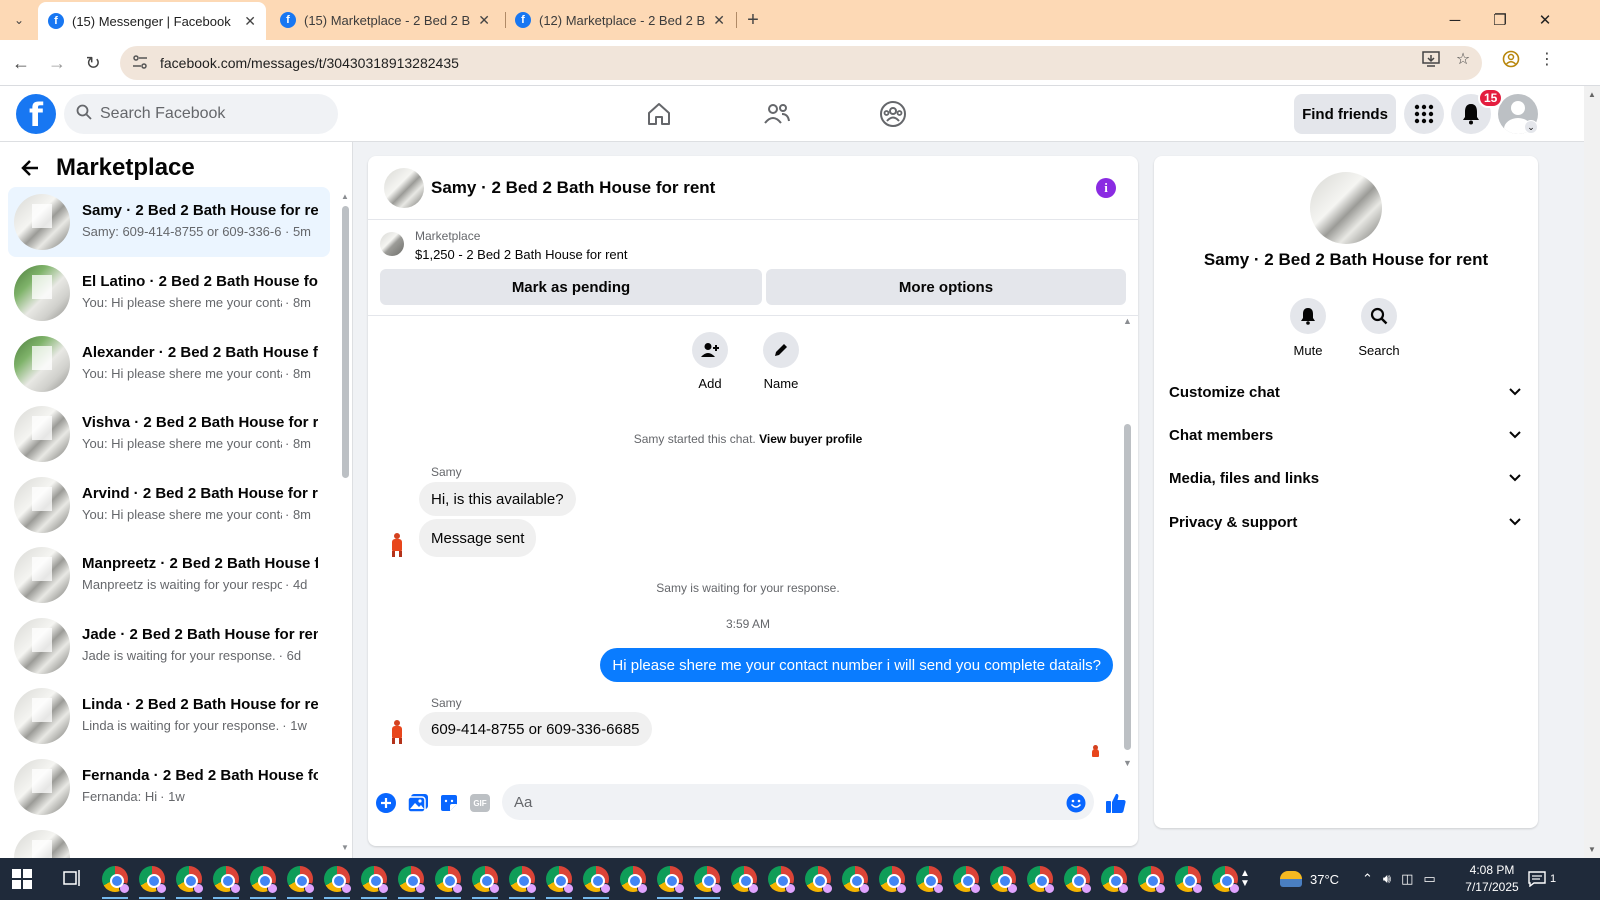  I want to click on conversation-title: Samy · 2 Bed 2 Bath House for rent, so click(573, 188).